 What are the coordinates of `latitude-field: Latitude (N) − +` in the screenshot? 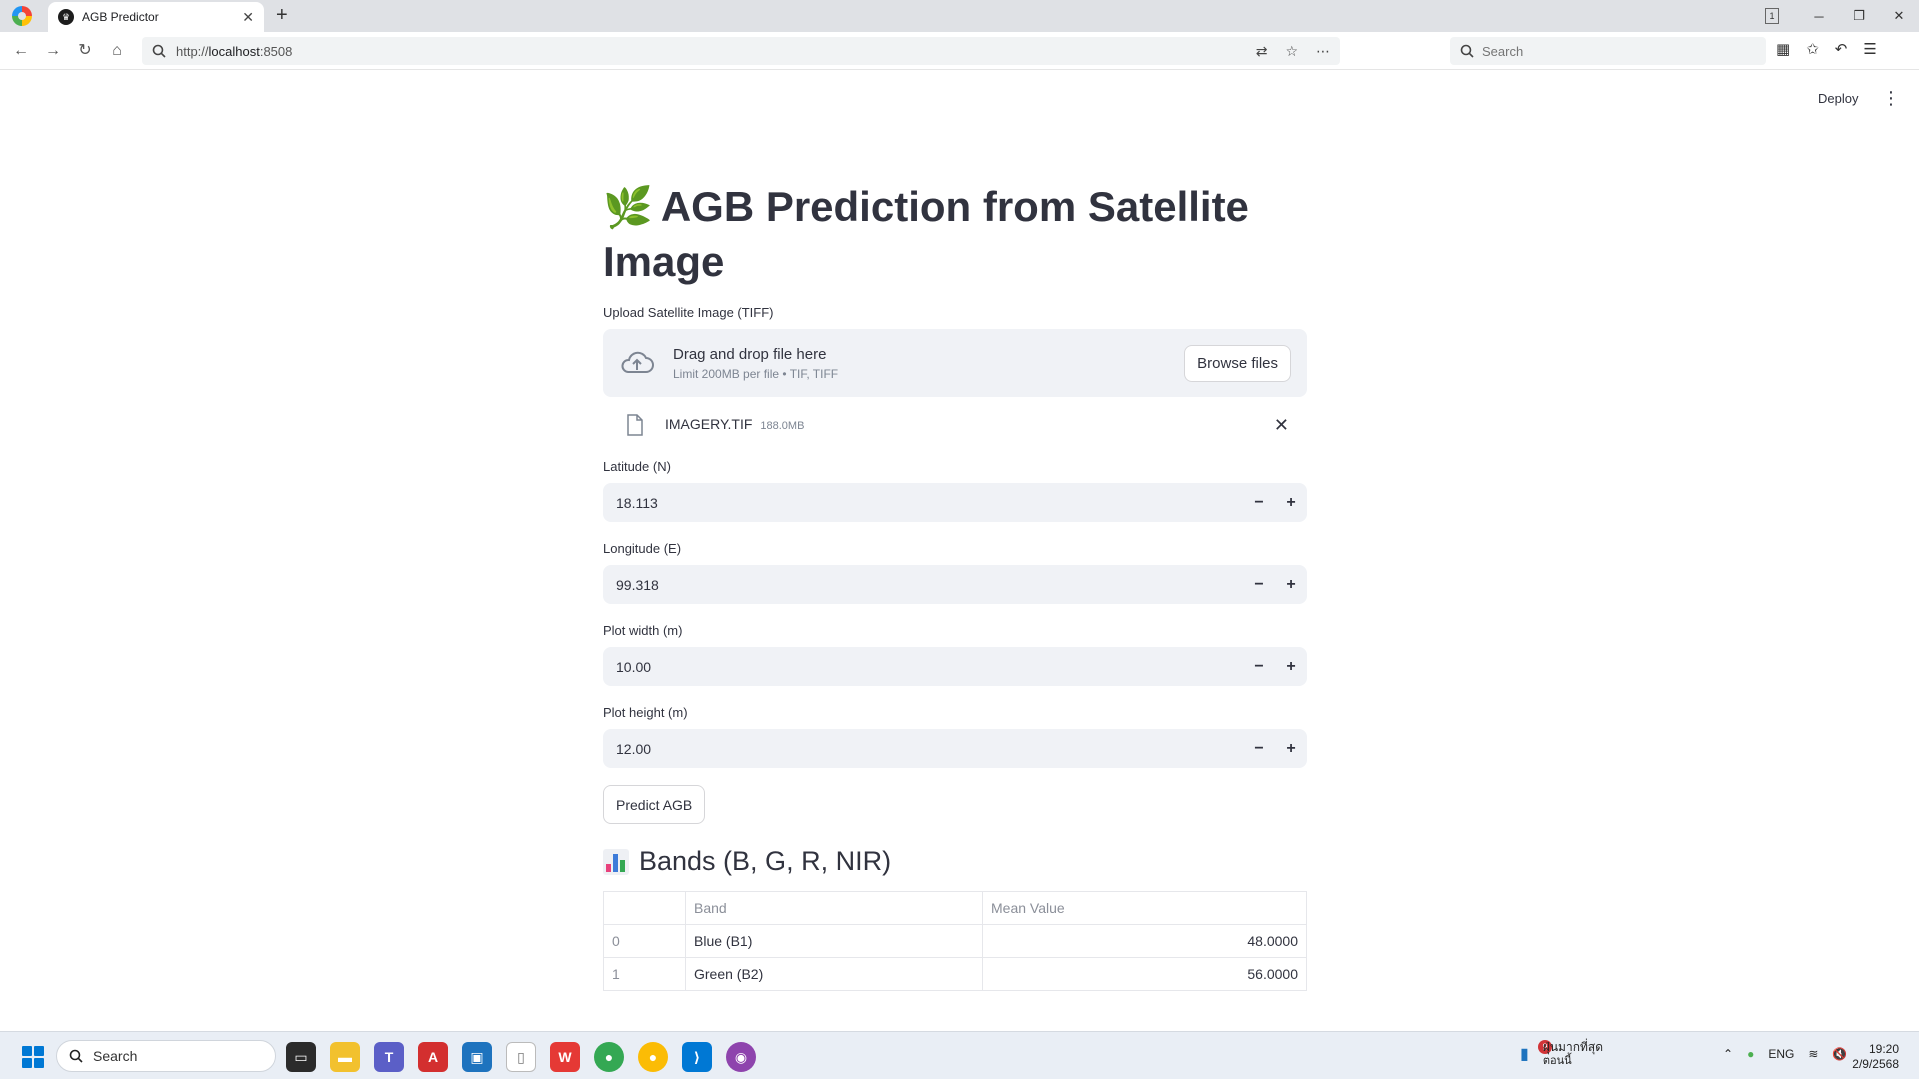 It's located at (955, 490).